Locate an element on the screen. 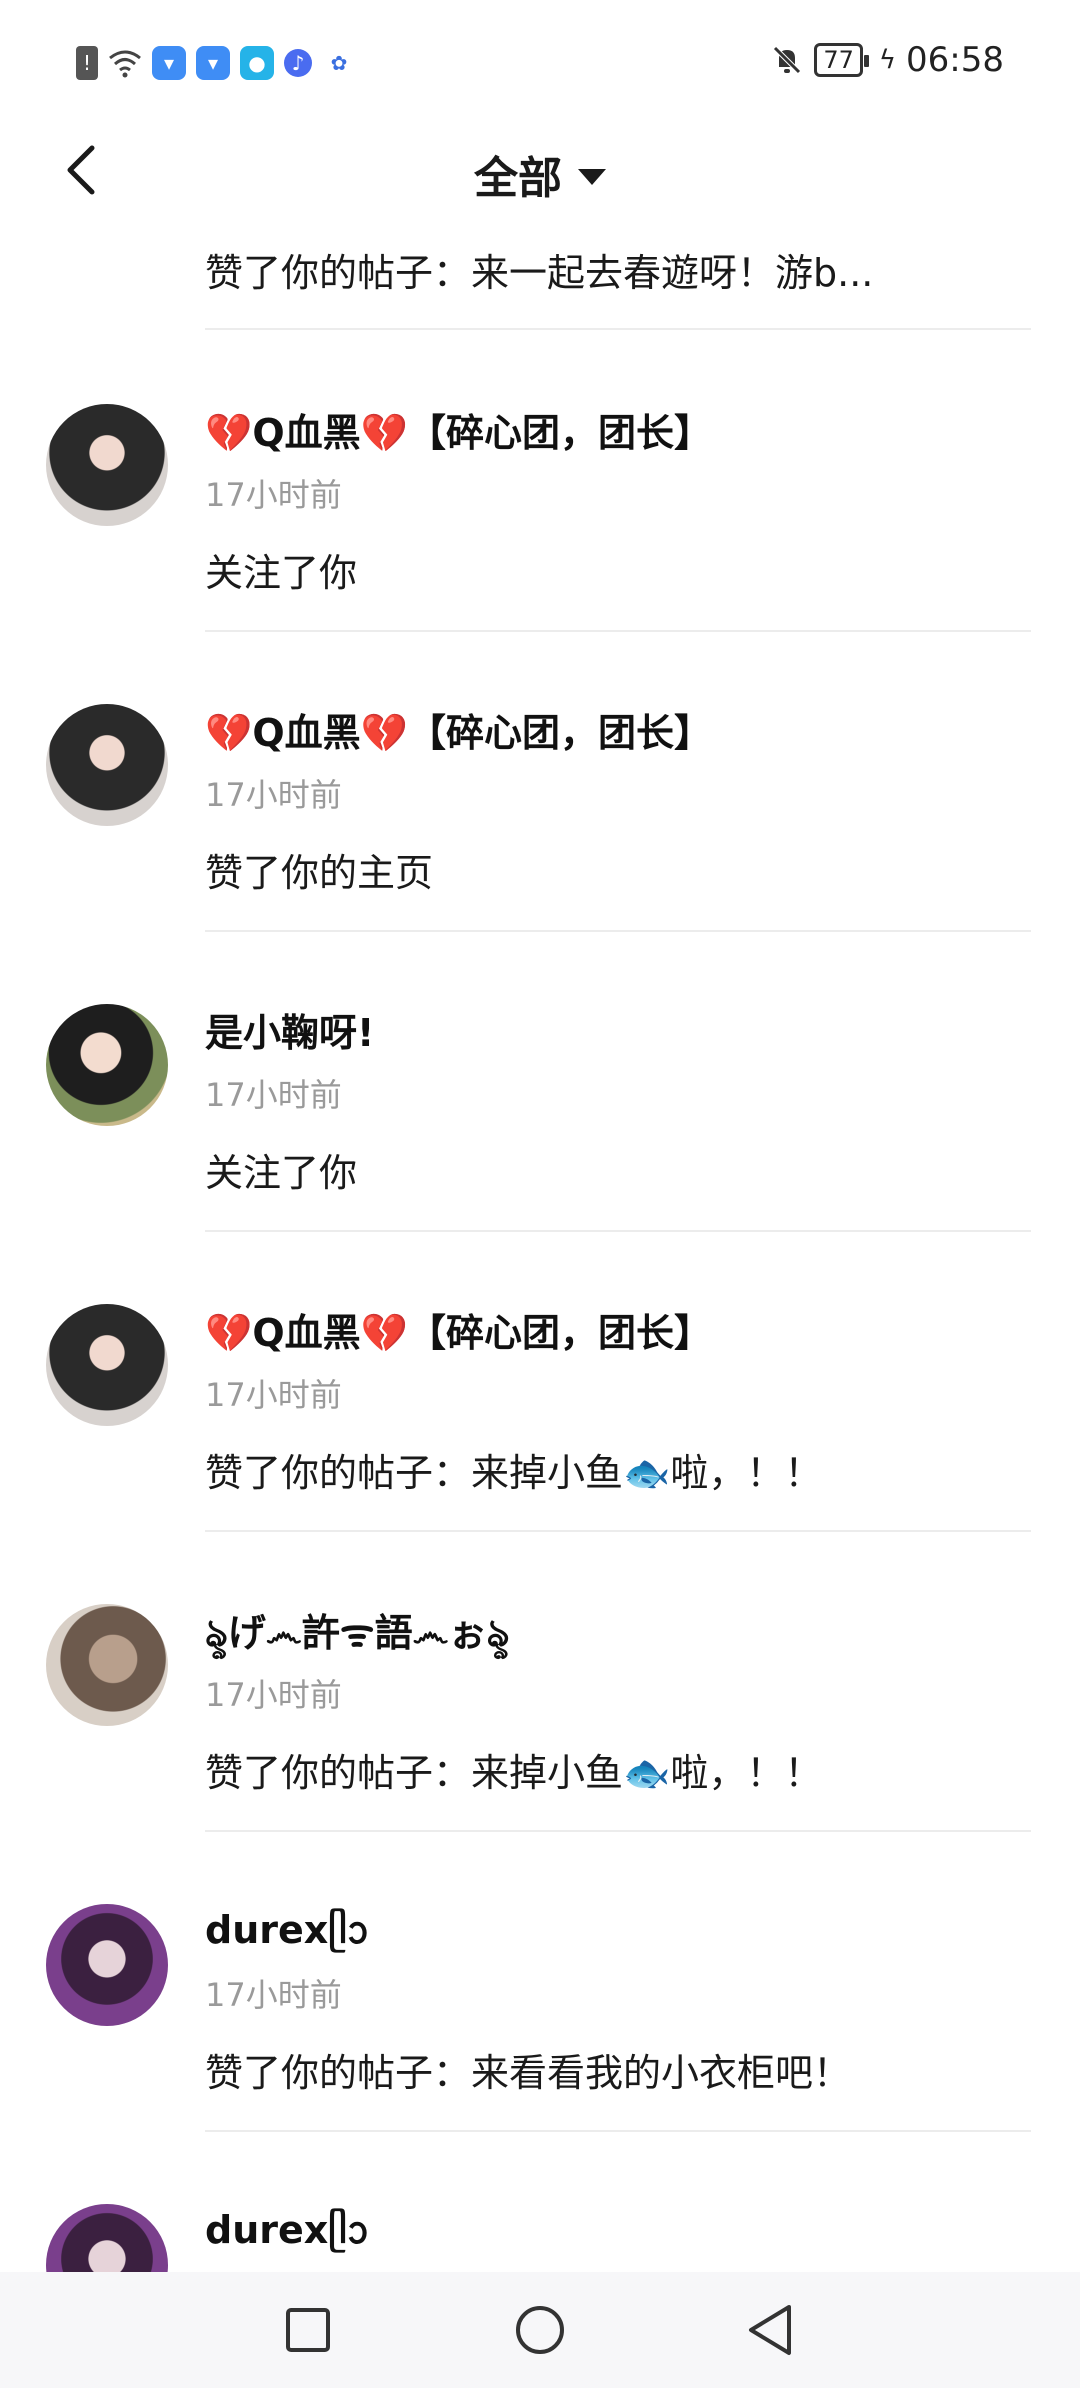  circle-icon is located at coordinates (540, 2330).